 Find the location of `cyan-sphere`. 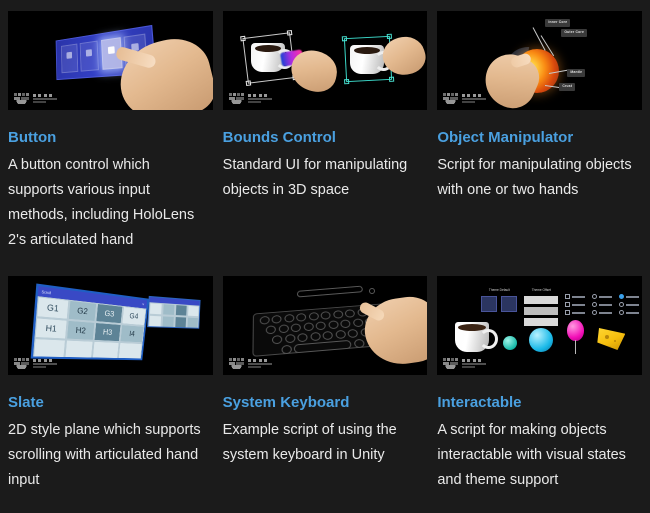

cyan-sphere is located at coordinates (541, 340).